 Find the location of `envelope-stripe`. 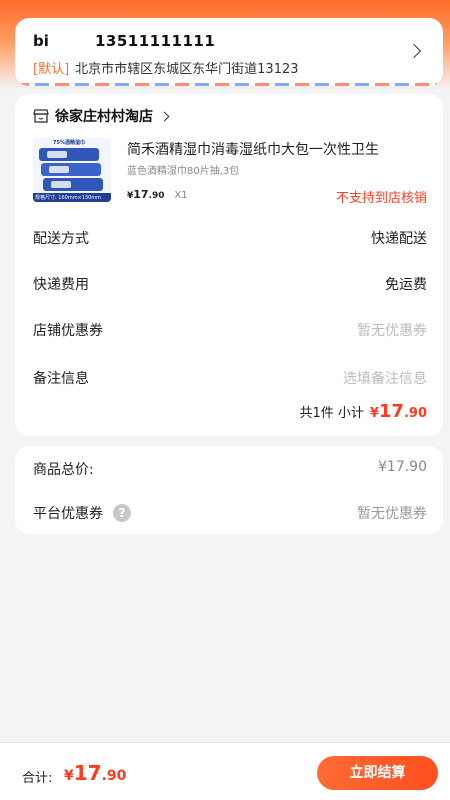

envelope-stripe is located at coordinates (229, 84).